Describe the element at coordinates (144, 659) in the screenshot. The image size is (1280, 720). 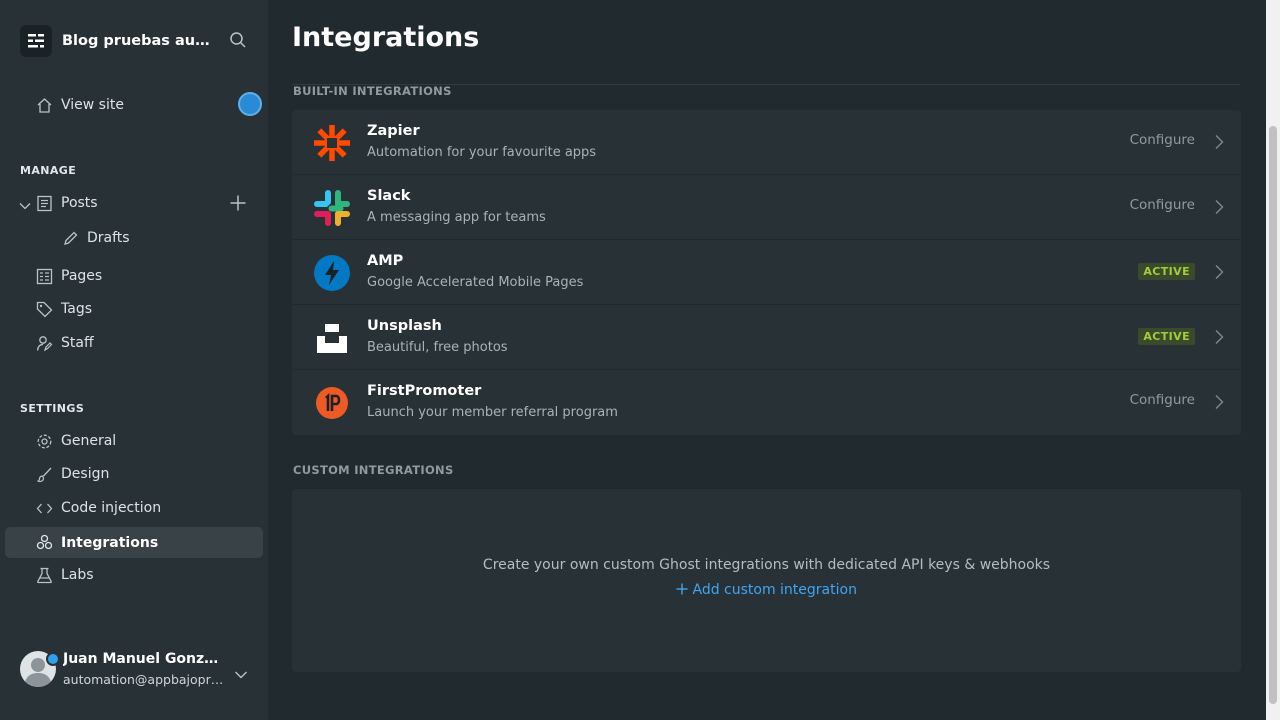
I see `user-name: Juan Manuel González` at that location.